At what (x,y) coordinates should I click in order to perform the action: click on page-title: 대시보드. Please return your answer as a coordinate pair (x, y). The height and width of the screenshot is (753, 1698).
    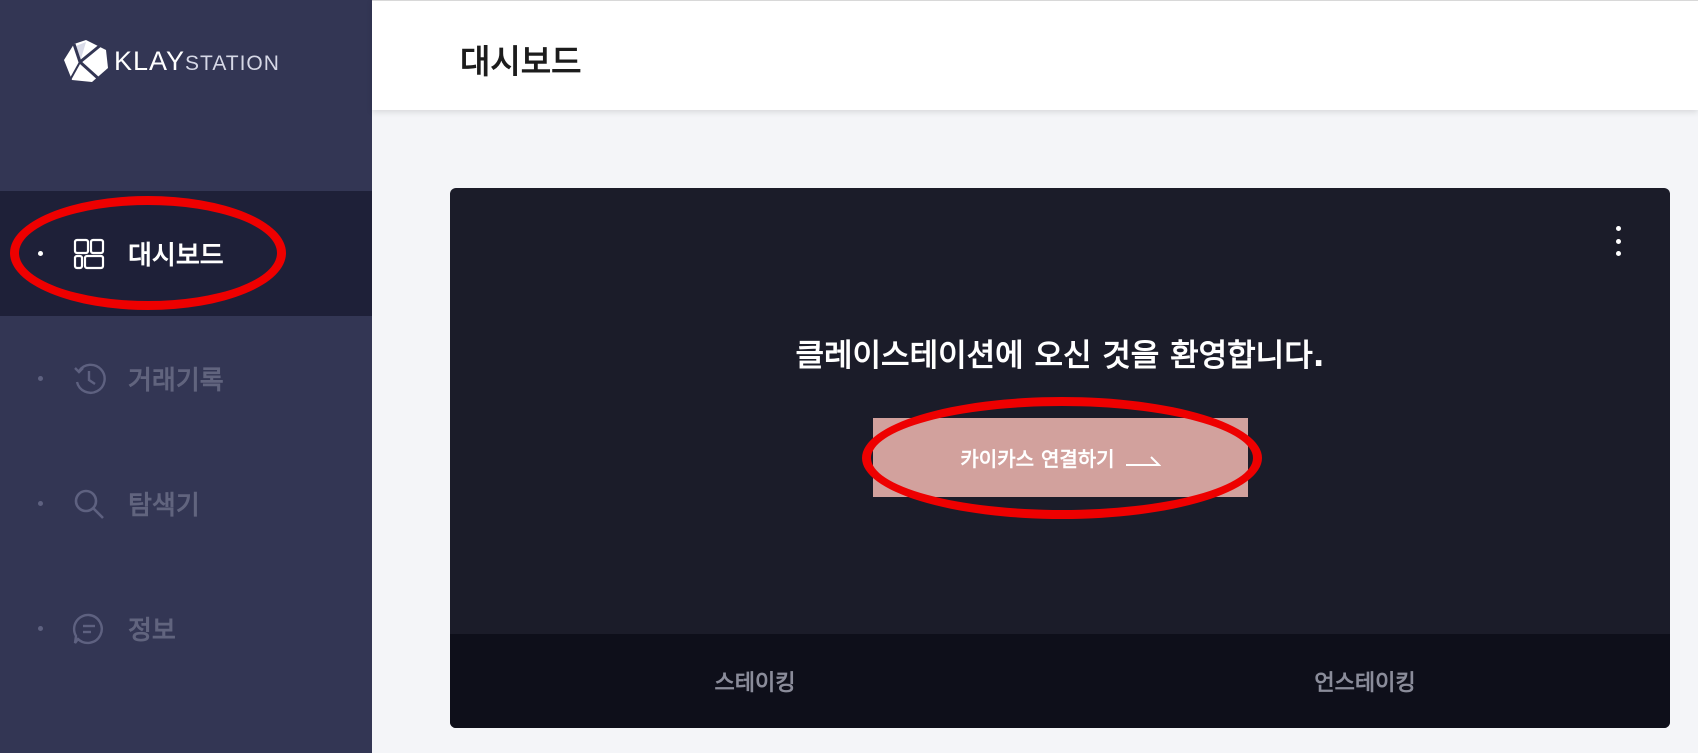
    Looking at the image, I should click on (521, 61).